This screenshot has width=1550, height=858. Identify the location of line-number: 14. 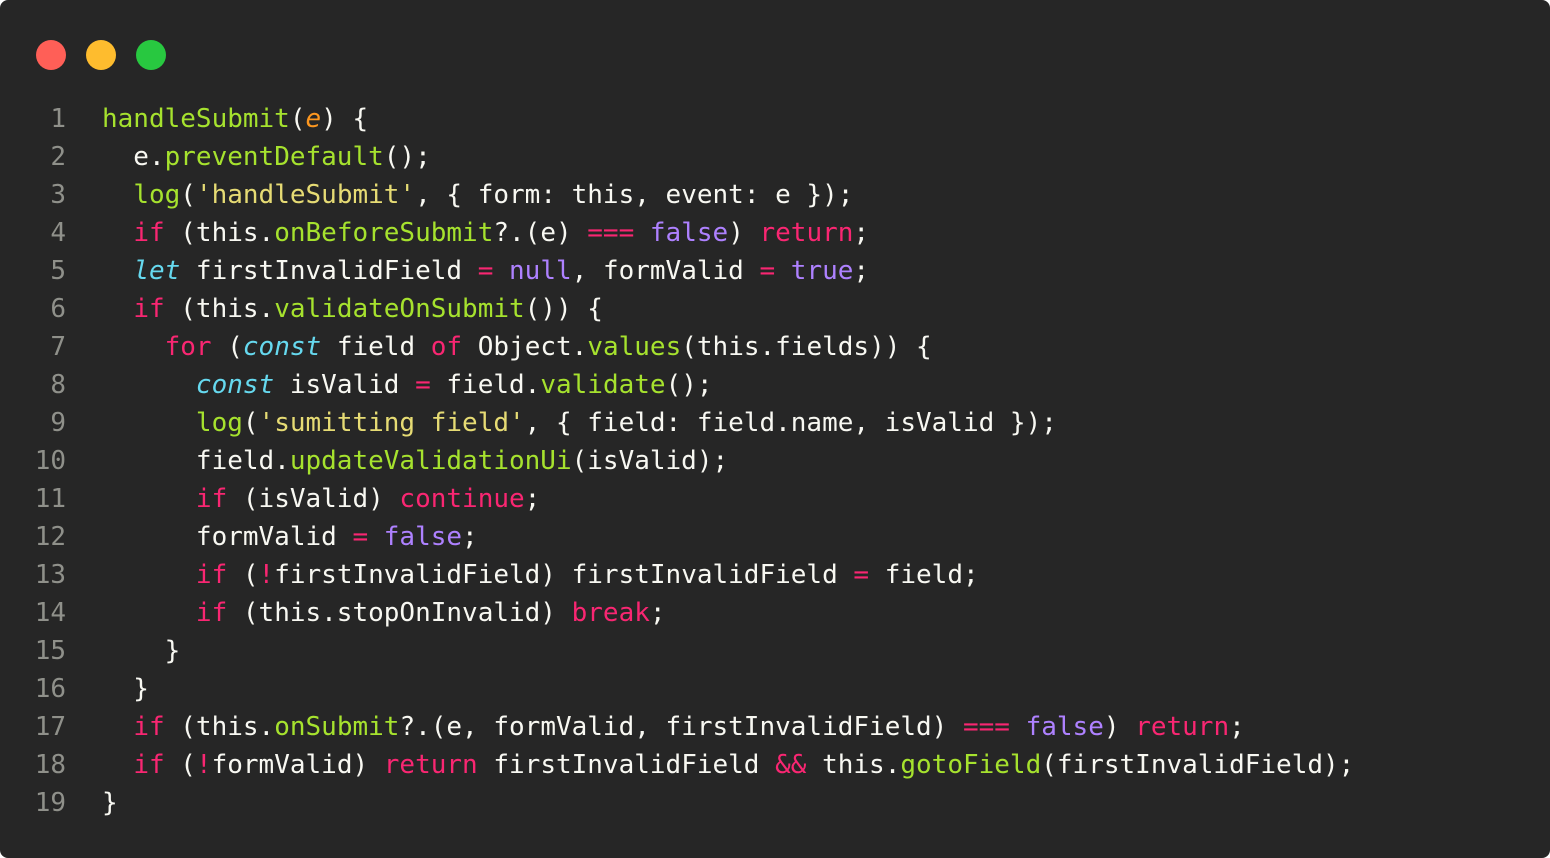
(50, 613).